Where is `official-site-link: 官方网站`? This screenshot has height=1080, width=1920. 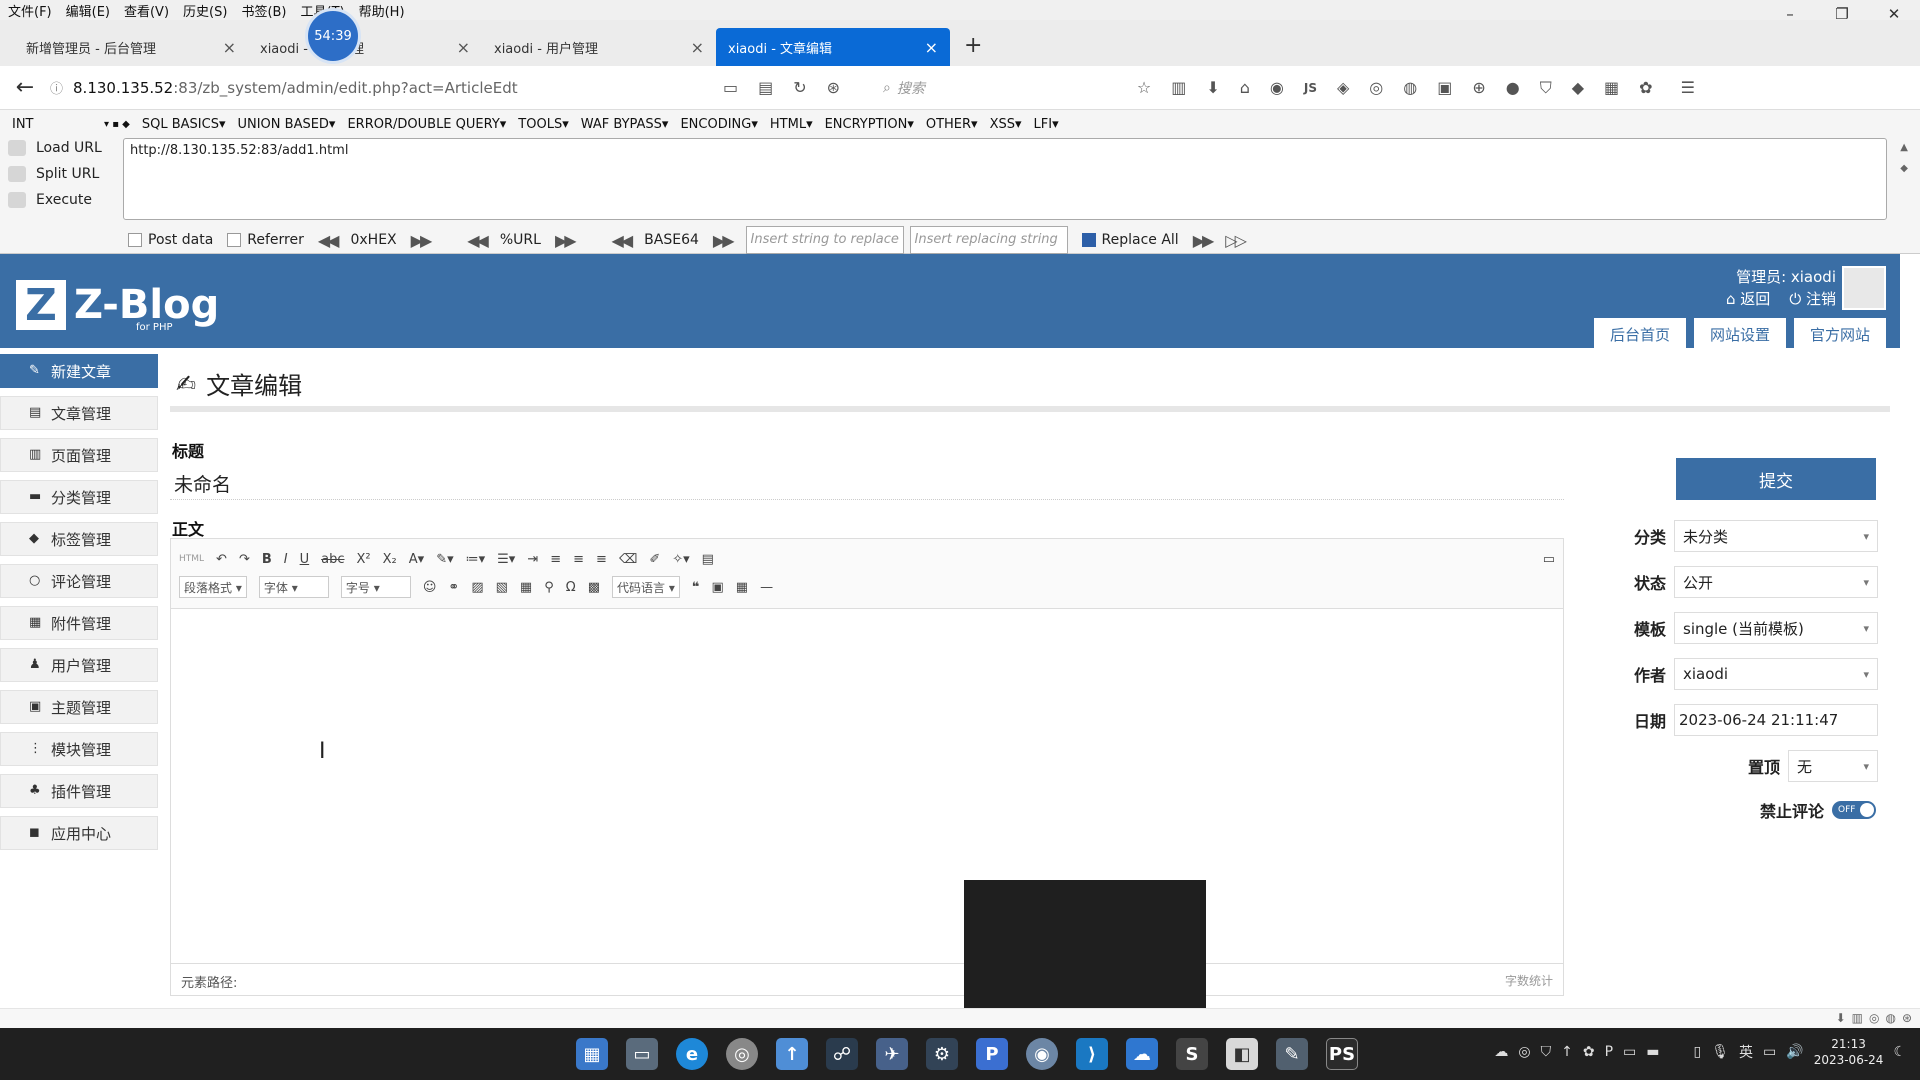 official-site-link: 官方网站 is located at coordinates (1839, 334).